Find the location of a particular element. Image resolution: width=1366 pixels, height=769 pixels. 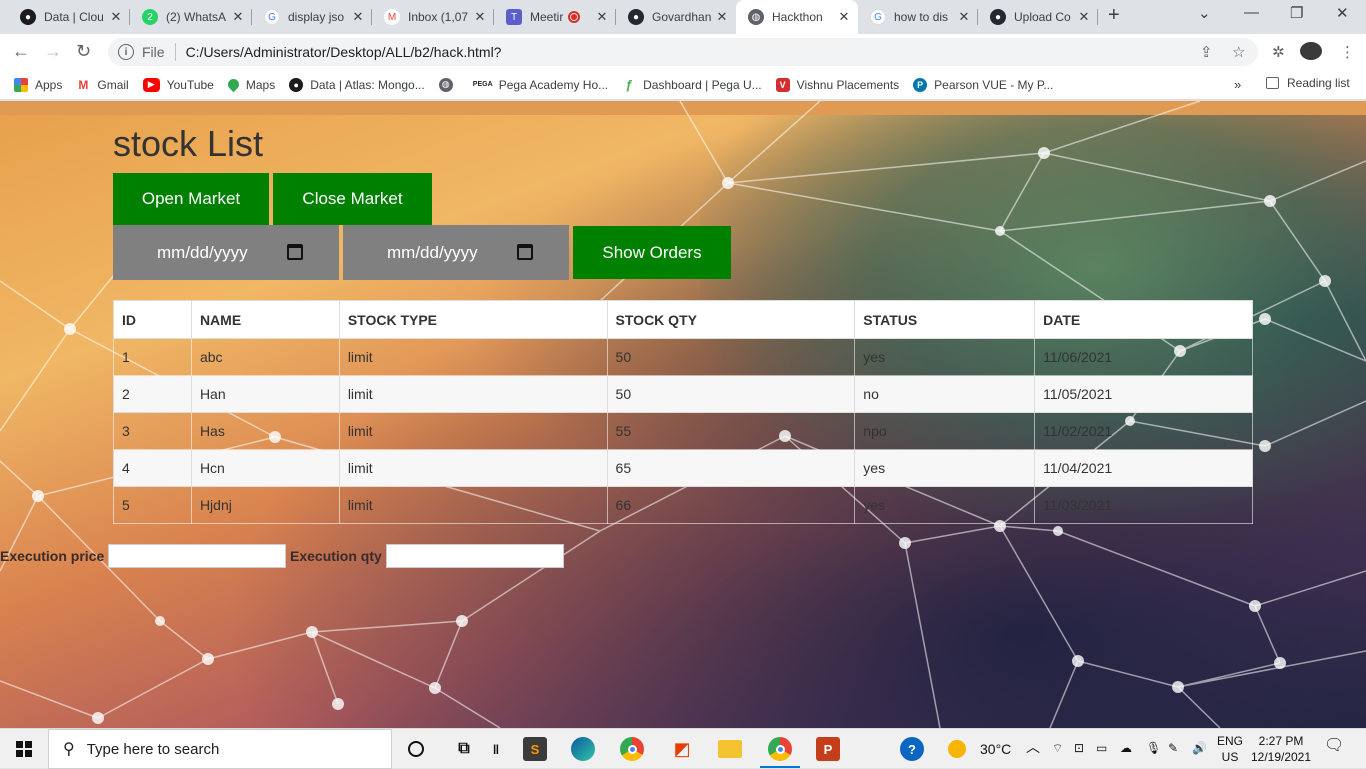

network-icon: ⌔ is located at coordinates (1057, 748).